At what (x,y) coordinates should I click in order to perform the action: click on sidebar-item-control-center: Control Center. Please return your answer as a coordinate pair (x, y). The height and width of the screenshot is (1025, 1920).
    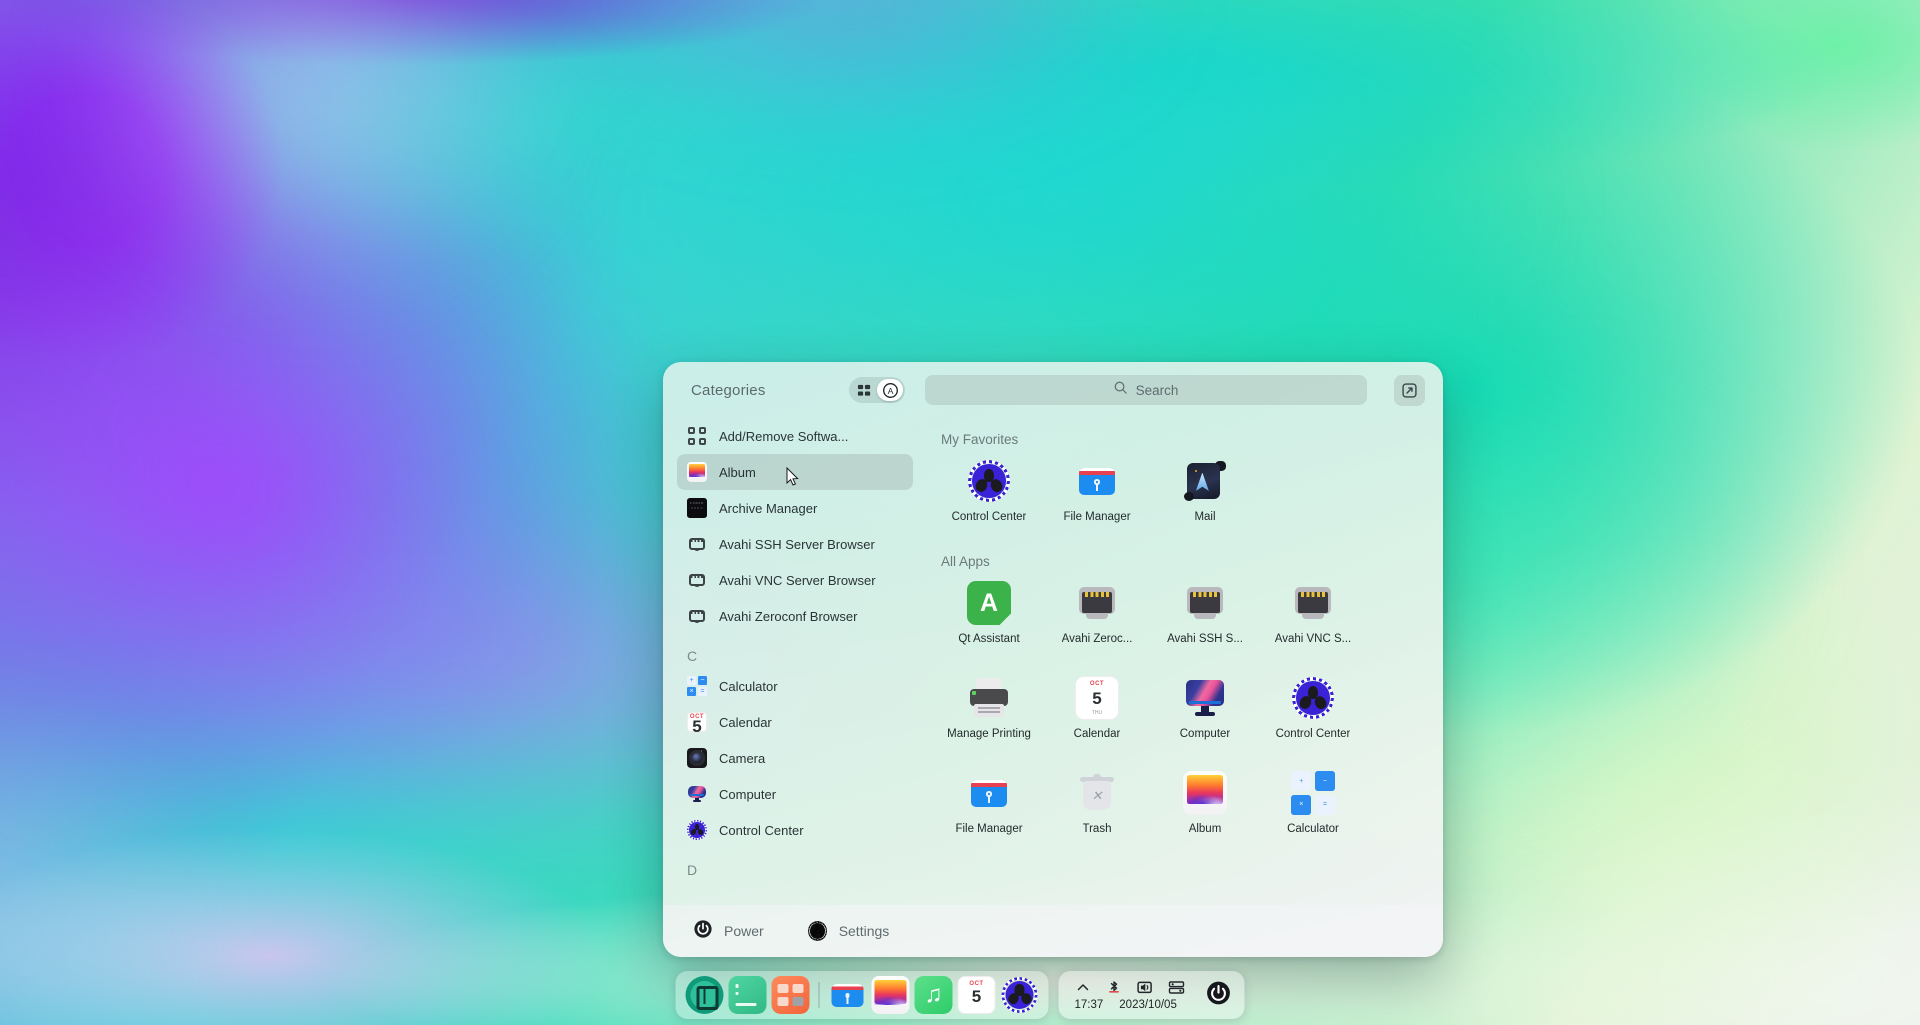
    Looking at the image, I should click on (795, 830).